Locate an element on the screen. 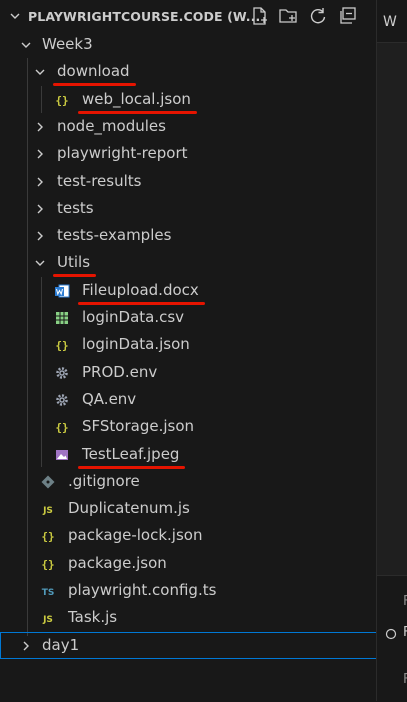 This screenshot has width=407, height=702. folder-label: playwright-report is located at coordinates (122, 153).